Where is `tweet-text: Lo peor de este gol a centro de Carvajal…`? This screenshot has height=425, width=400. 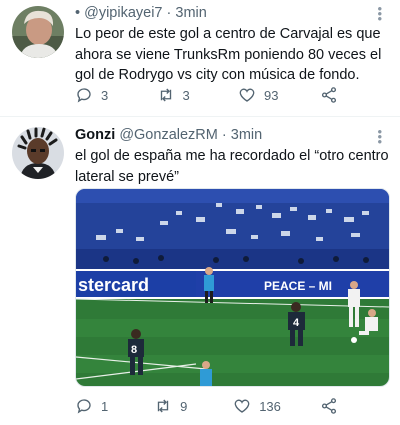 tweet-text: Lo peor de este gol a centro de Carvajal… is located at coordinates (228, 54).